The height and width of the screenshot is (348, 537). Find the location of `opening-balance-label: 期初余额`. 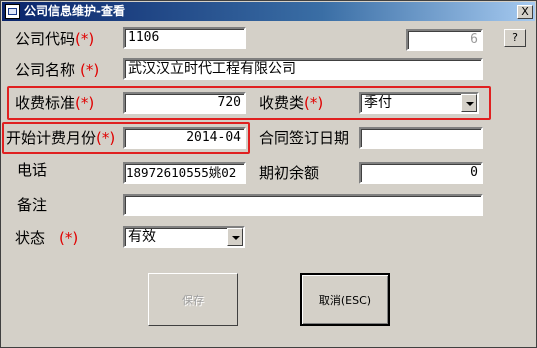

opening-balance-label: 期初余额 is located at coordinates (289, 173).